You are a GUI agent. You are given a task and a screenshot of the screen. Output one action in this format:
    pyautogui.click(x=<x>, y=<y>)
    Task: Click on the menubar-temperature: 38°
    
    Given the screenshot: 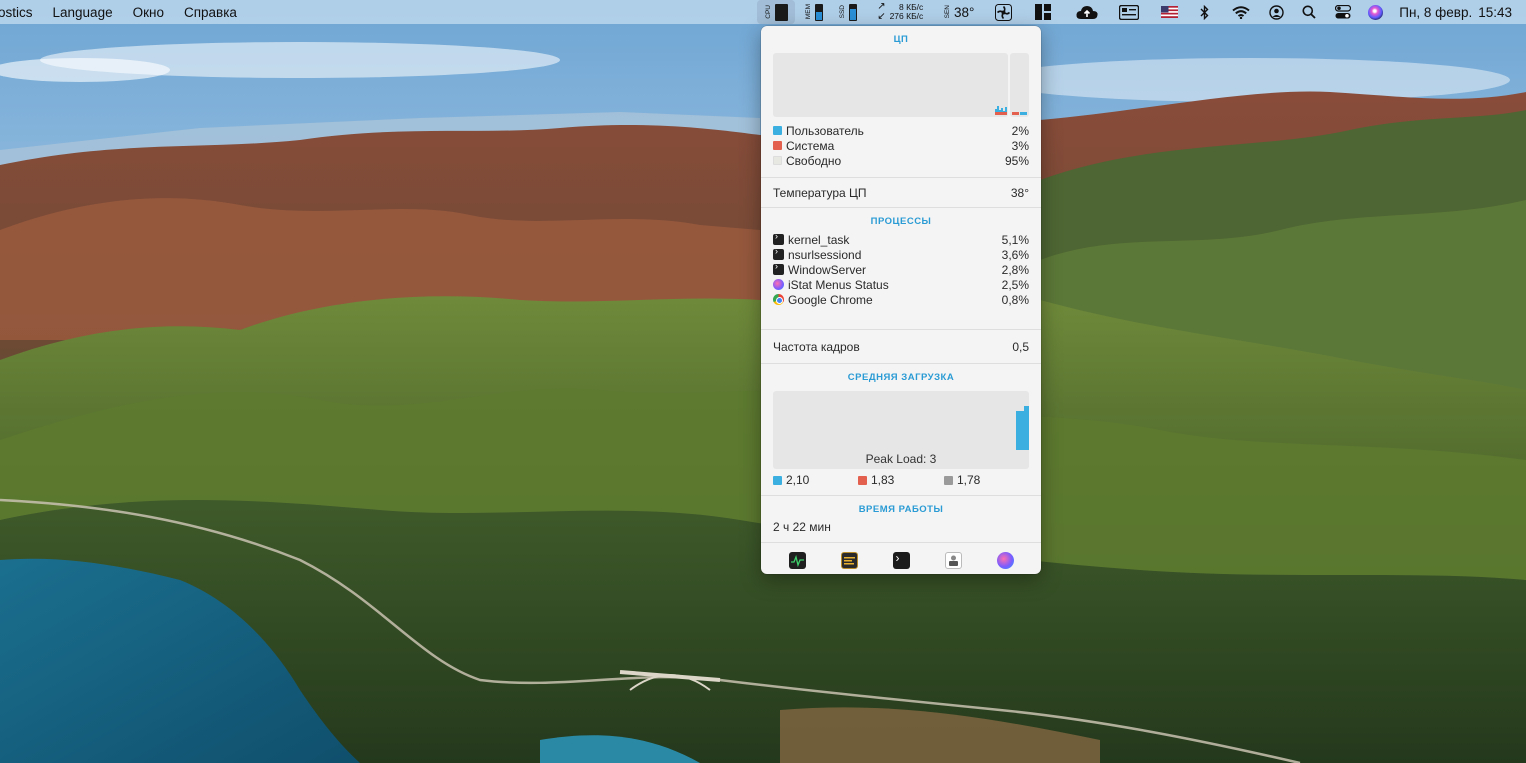 What is the action you would take?
    pyautogui.click(x=964, y=12)
    